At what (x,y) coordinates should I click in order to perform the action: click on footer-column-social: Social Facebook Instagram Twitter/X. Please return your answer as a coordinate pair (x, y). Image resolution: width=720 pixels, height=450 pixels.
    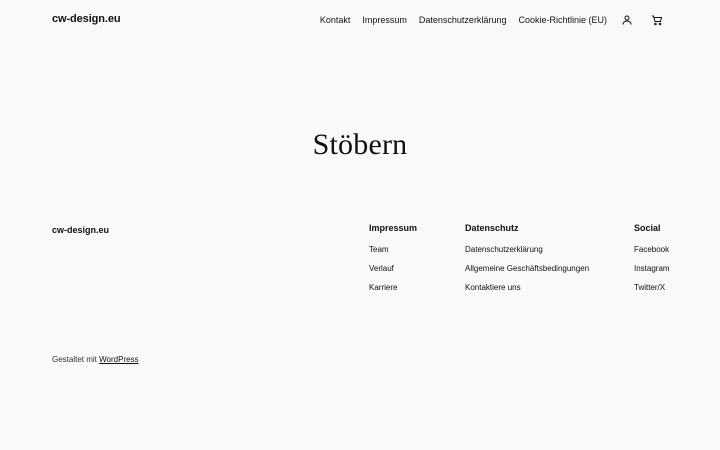
    Looking at the image, I should click on (652, 262).